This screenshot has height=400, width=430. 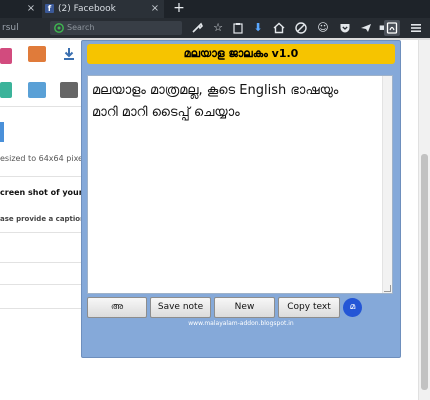 I want to click on search-engine-icon, so click(x=59, y=28).